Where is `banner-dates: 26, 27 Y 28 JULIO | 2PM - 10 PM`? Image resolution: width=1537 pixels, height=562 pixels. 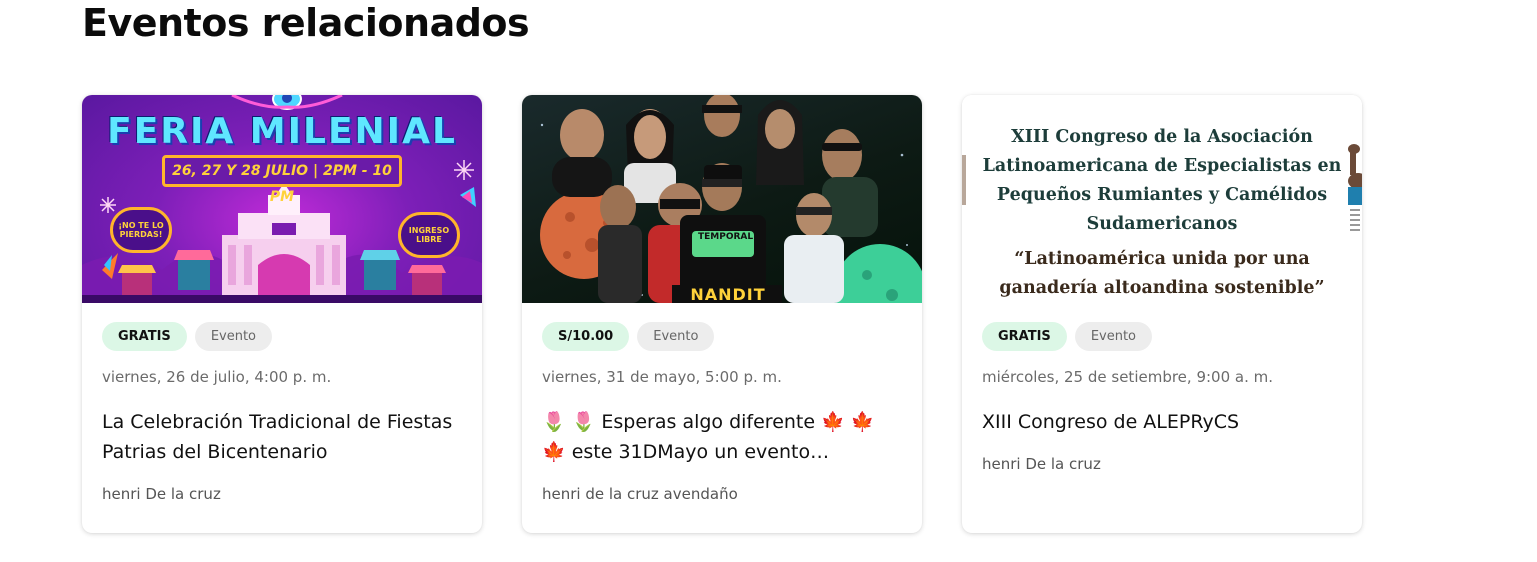 banner-dates: 26, 27 Y 28 JULIO | 2PM - 10 PM is located at coordinates (282, 180).